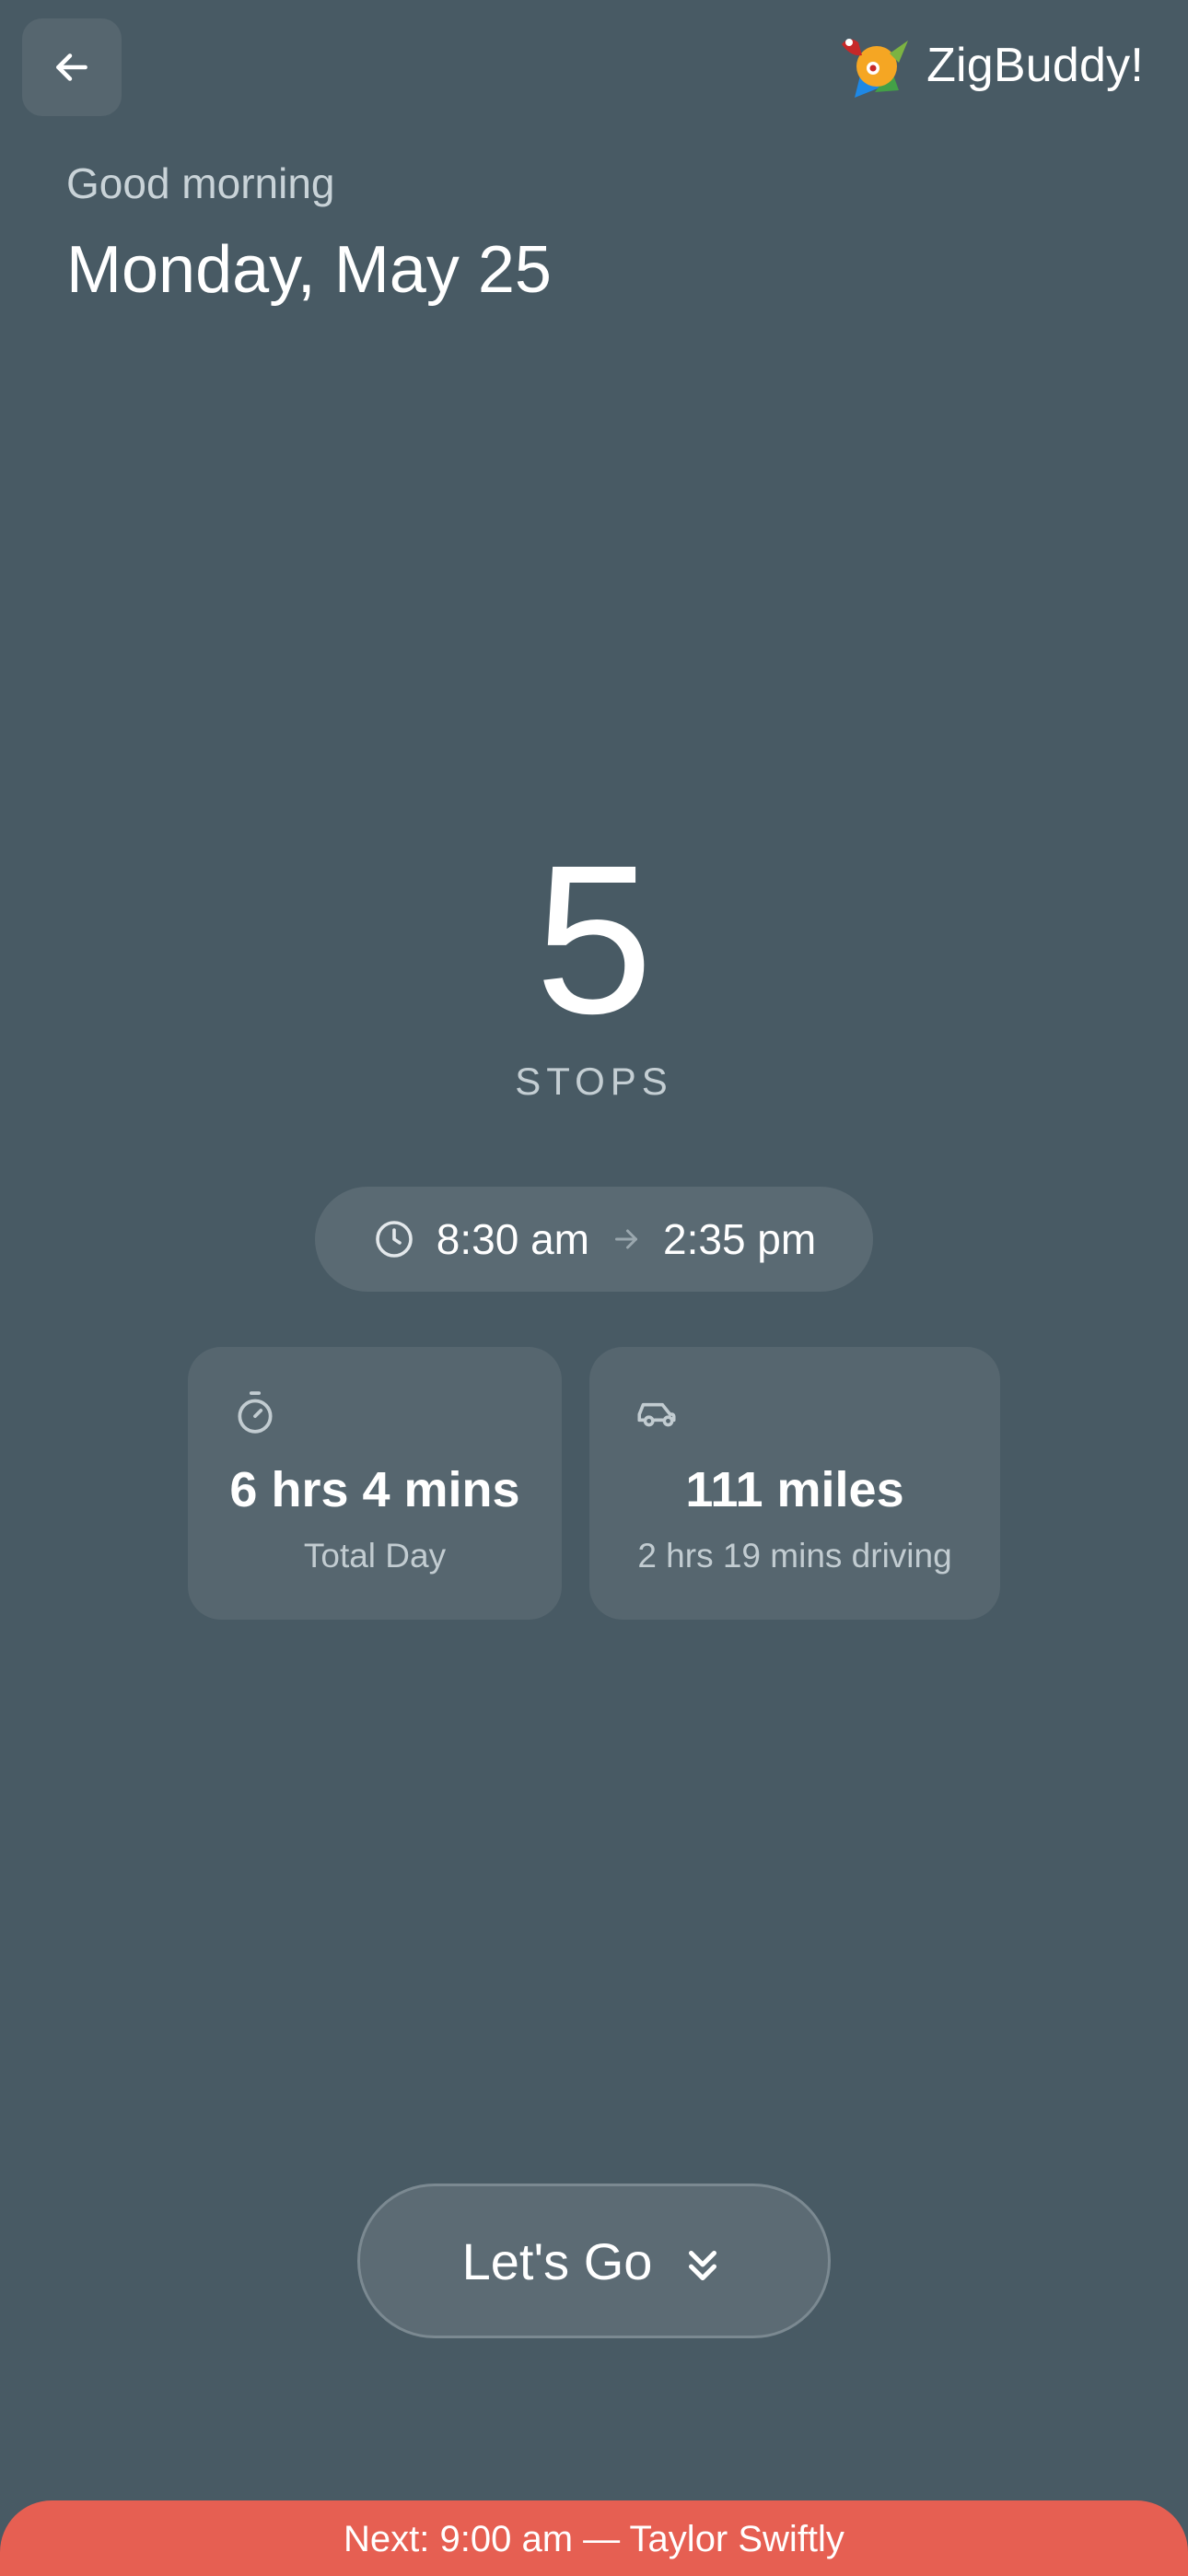 The image size is (1188, 2576). Describe the element at coordinates (703, 2266) in the screenshot. I see `double-chevron-down-icon` at that location.